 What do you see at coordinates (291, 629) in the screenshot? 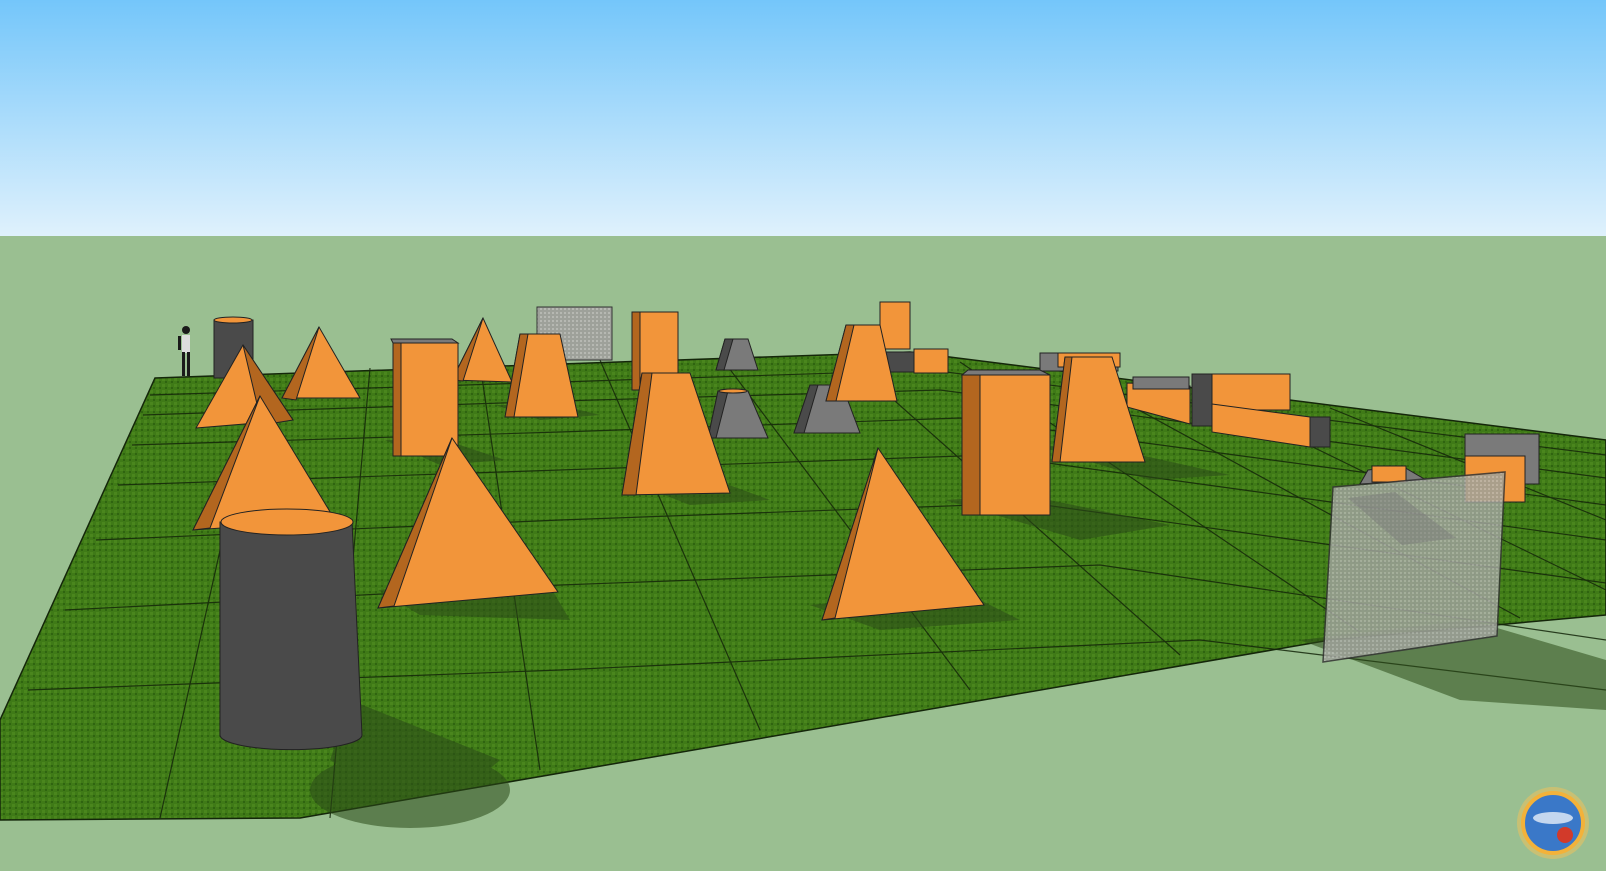
I see `gray-cylinder-front` at bounding box center [291, 629].